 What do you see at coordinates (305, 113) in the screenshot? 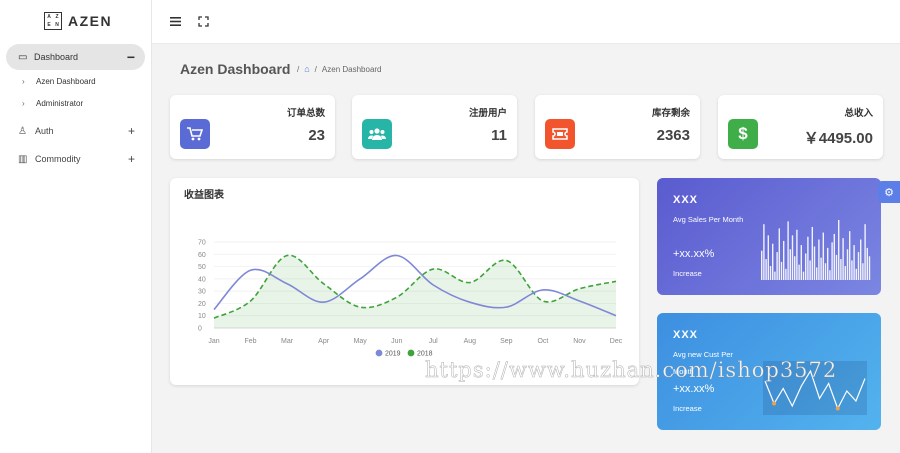
I see `stat-title: 订单总数` at bounding box center [305, 113].